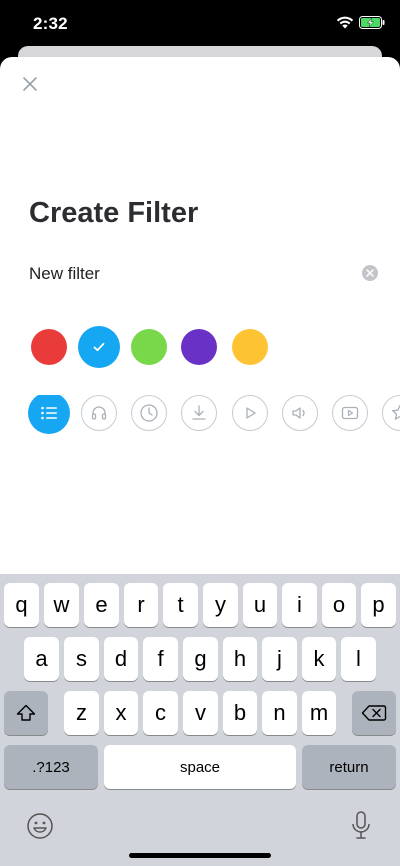 This screenshot has height=866, width=400. Describe the element at coordinates (358, 659) in the screenshot. I see `key-l: l` at that location.